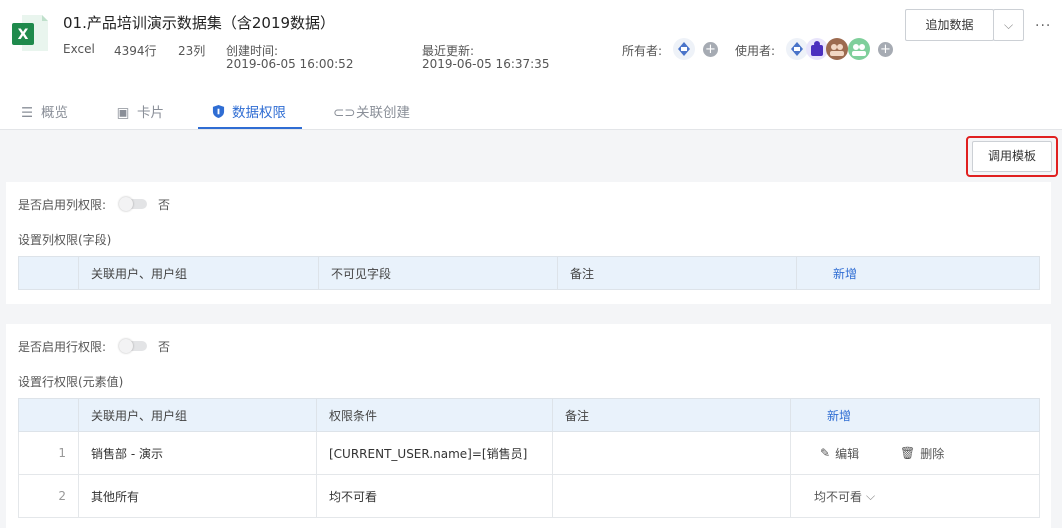 The image size is (1062, 528). What do you see at coordinates (839, 273) in the screenshot?
I see `add-column-permission-link: 新增` at bounding box center [839, 273].